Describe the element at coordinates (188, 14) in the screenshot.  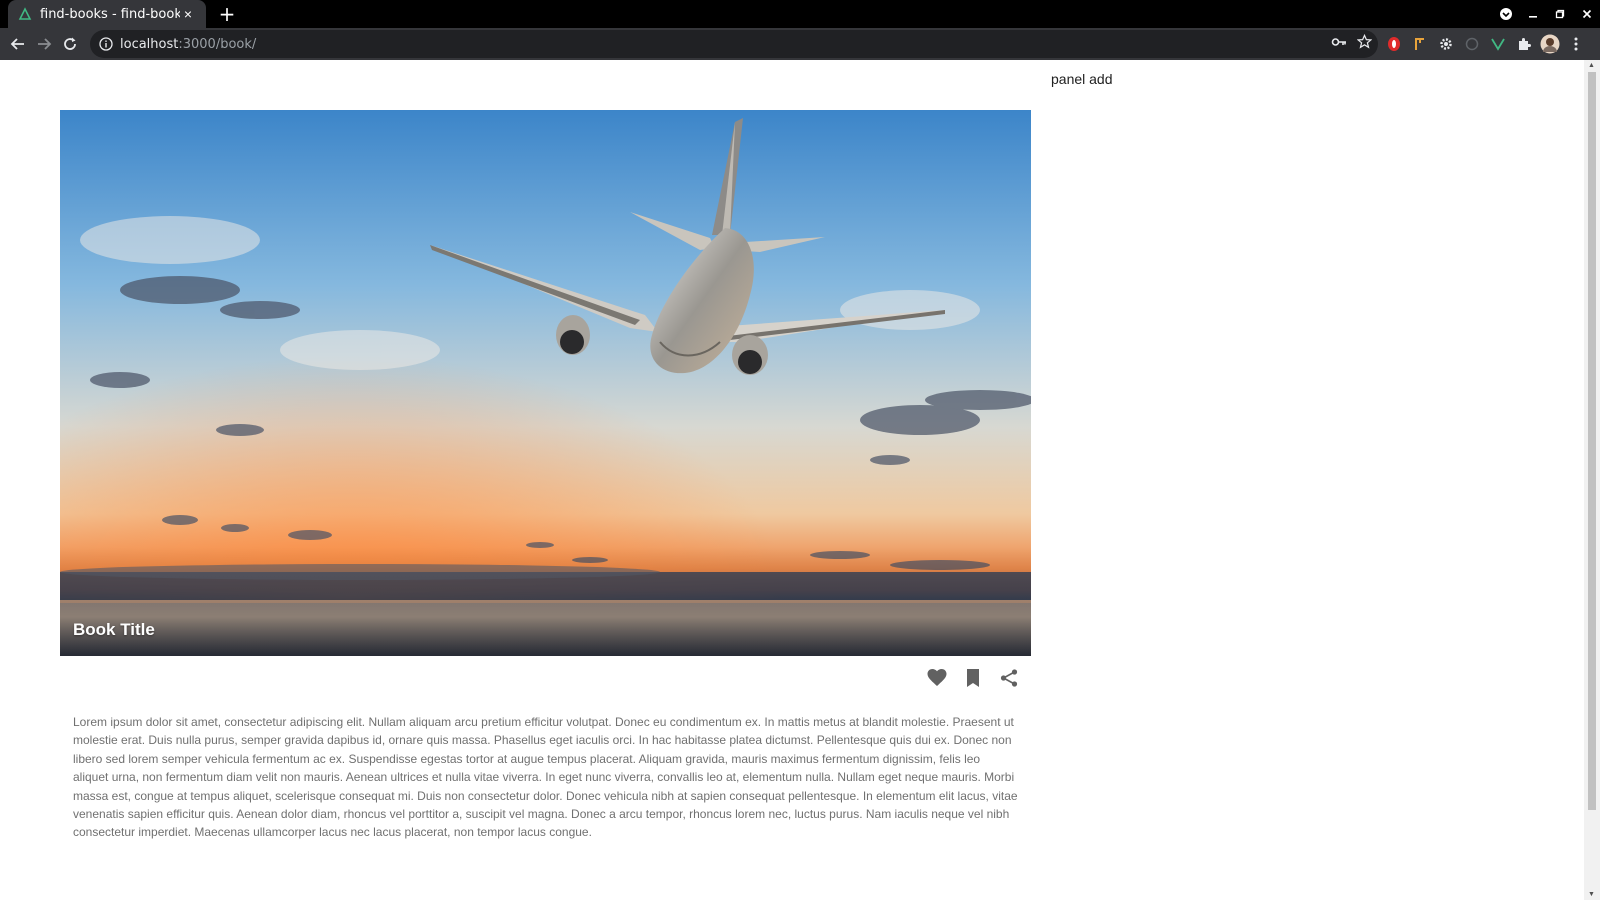
I see `close-tab-icon: ×` at that location.